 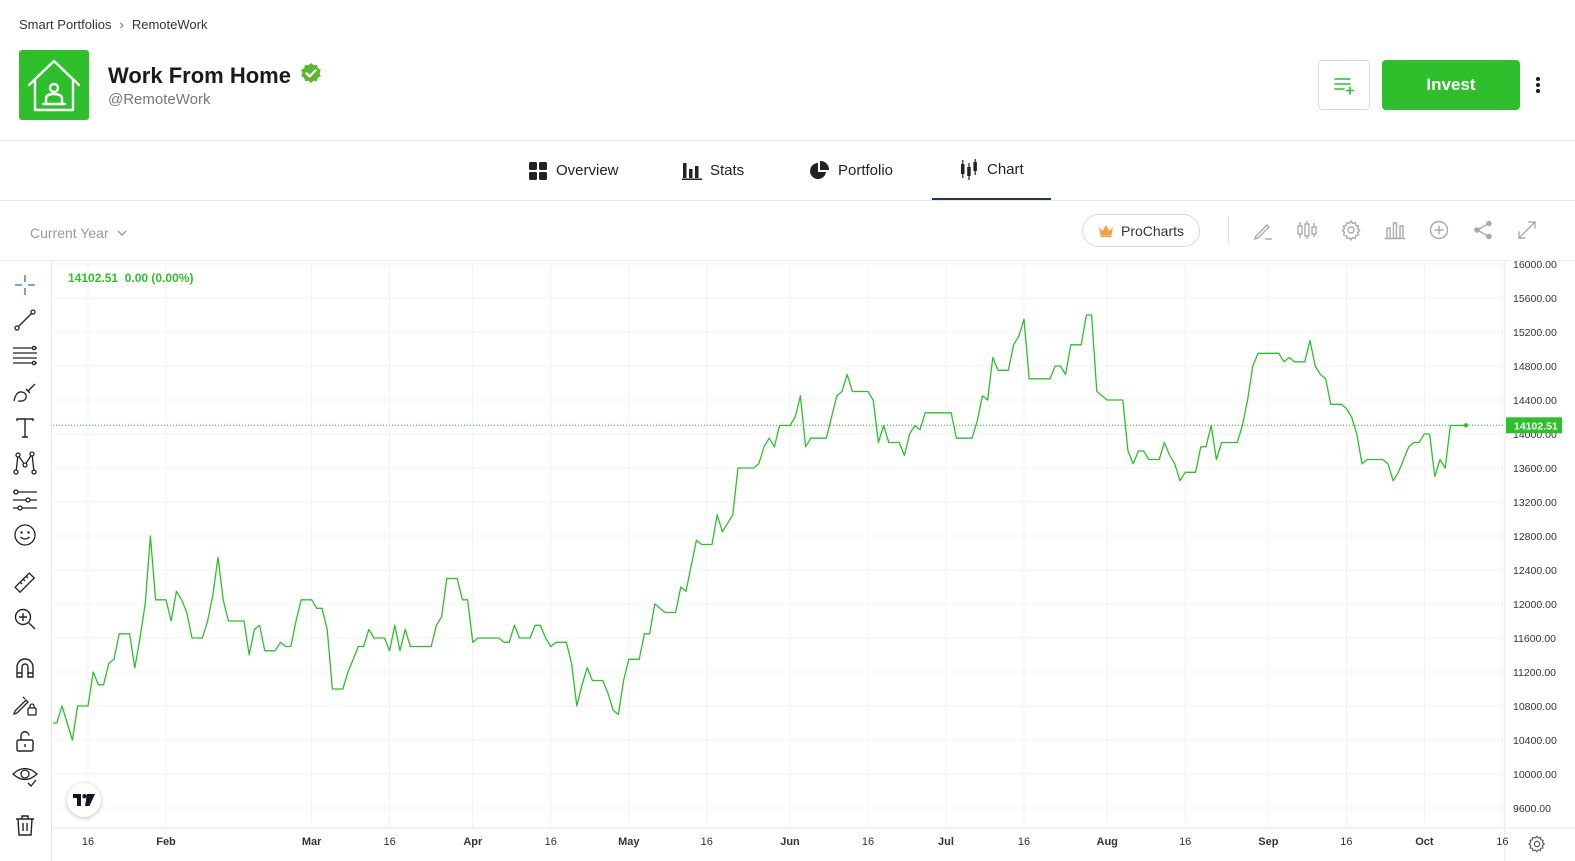 I want to click on tab-stats: Stats, so click(x=713, y=170).